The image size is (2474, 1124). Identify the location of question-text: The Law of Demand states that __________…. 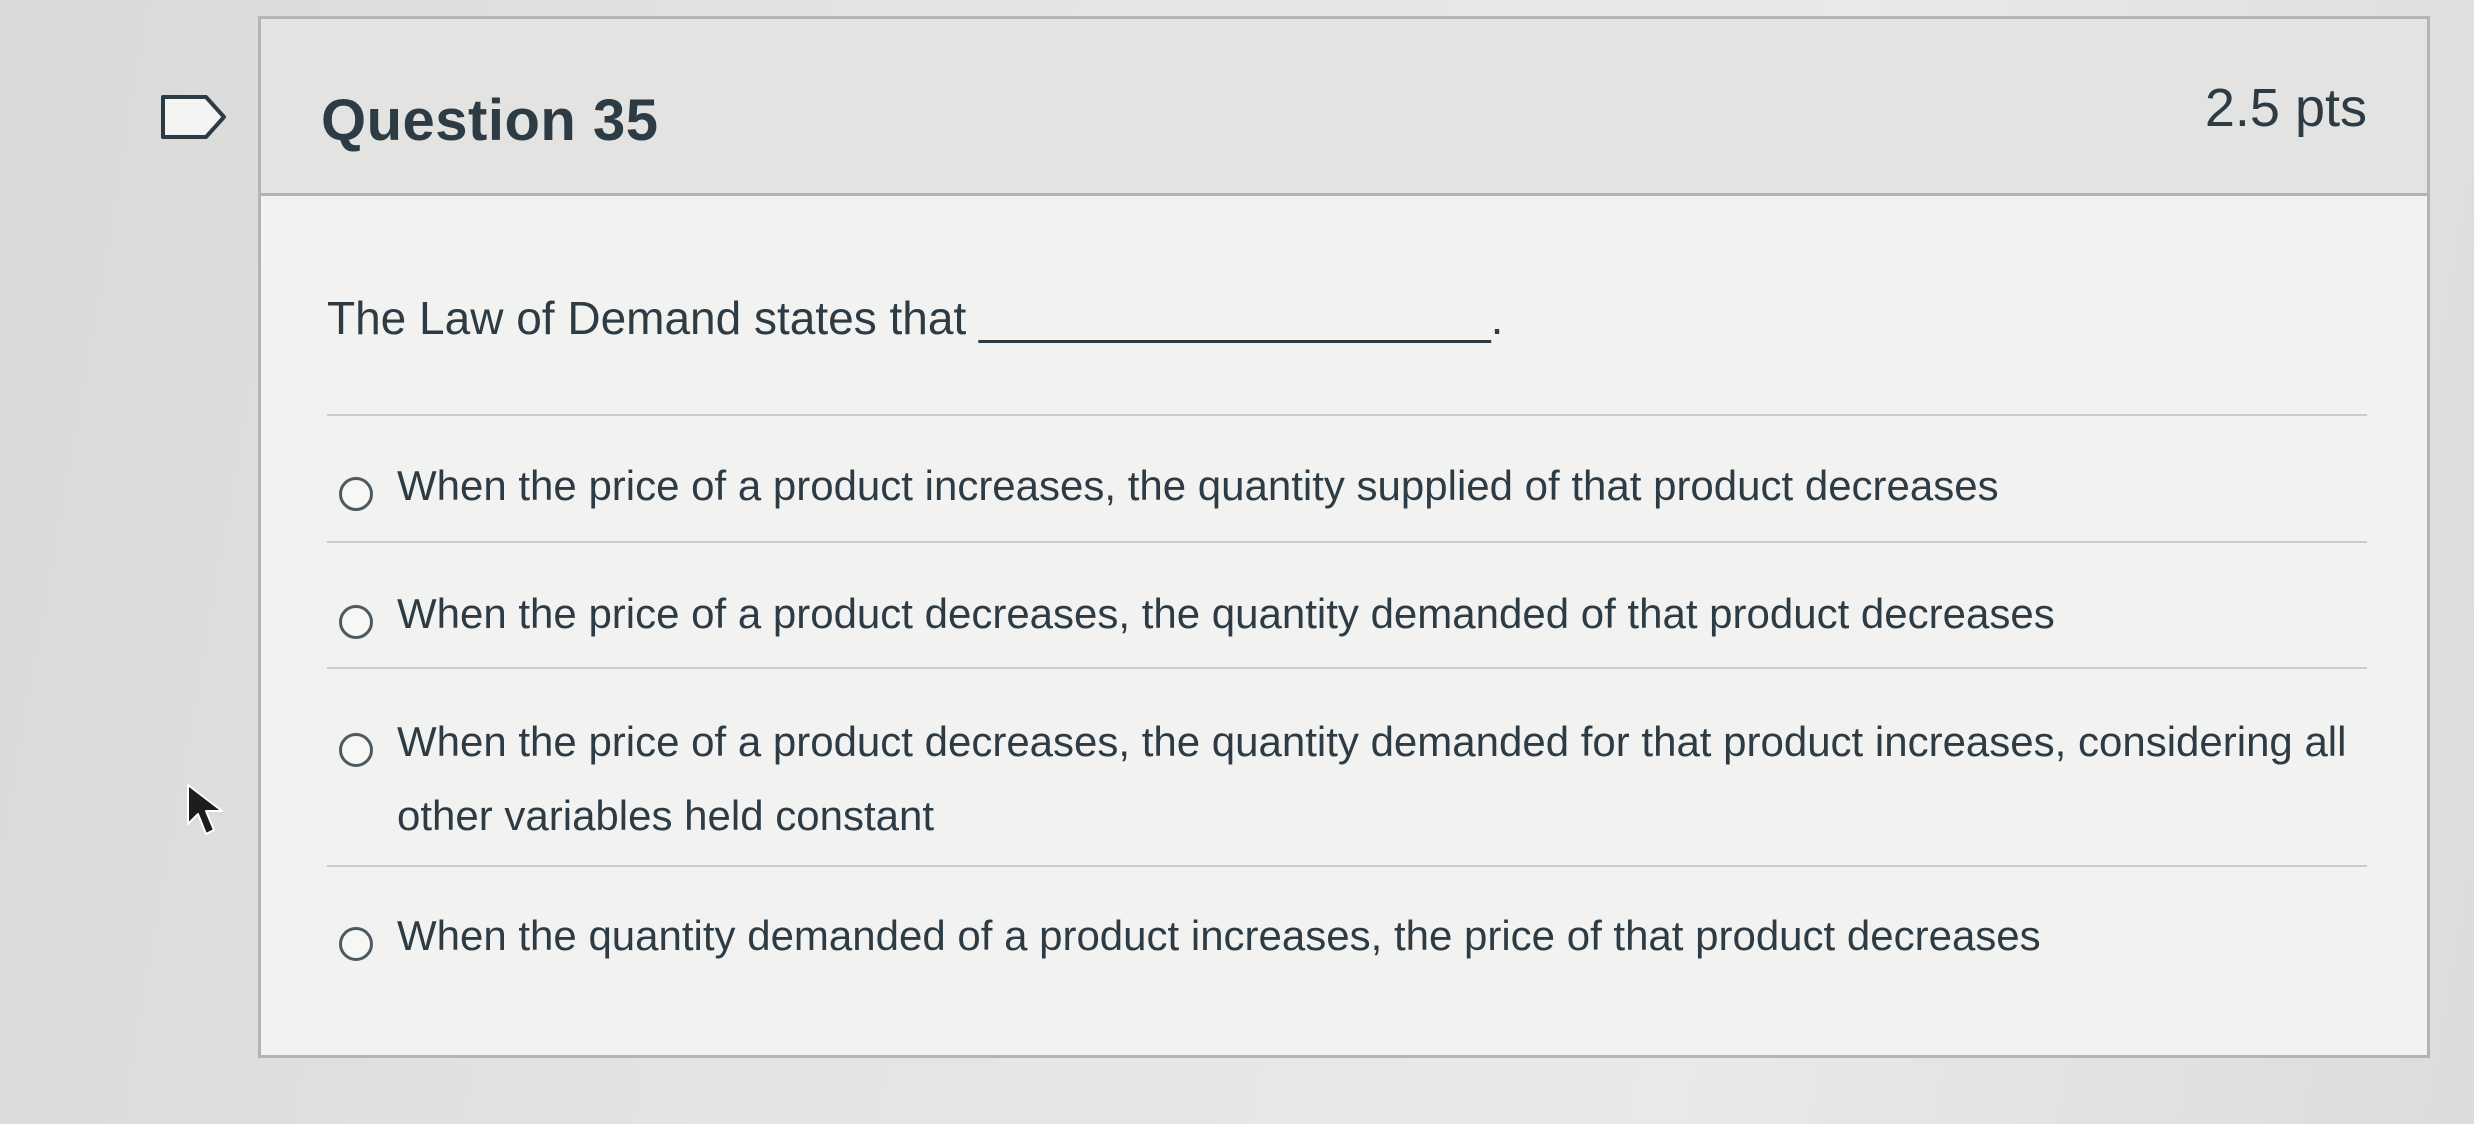
(915, 318).